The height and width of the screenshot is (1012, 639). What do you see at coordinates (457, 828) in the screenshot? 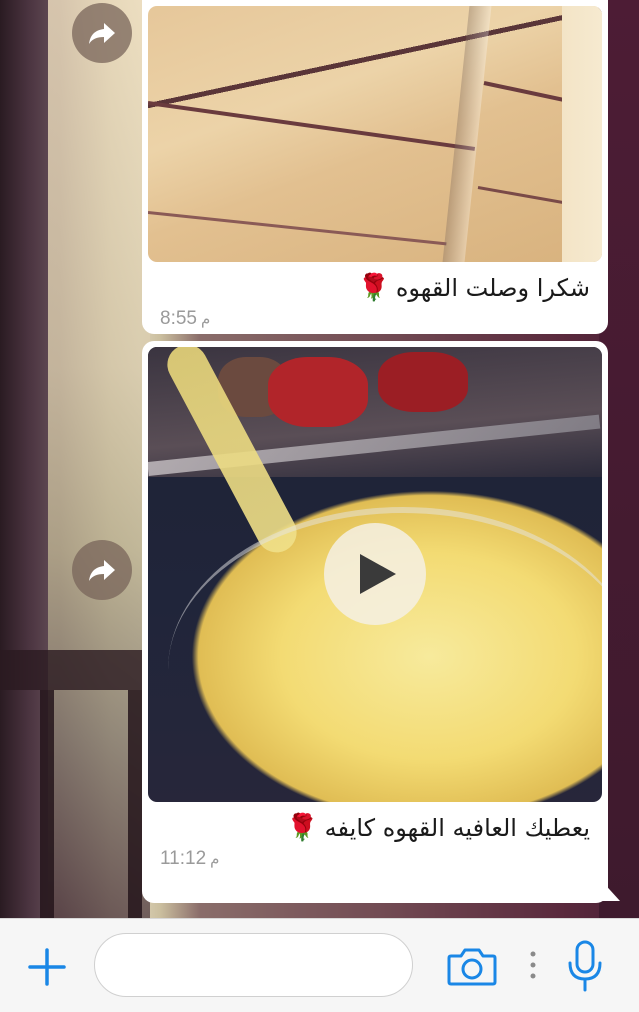
I see `caption-text: يعطيك العافيه القهوه كايفه` at bounding box center [457, 828].